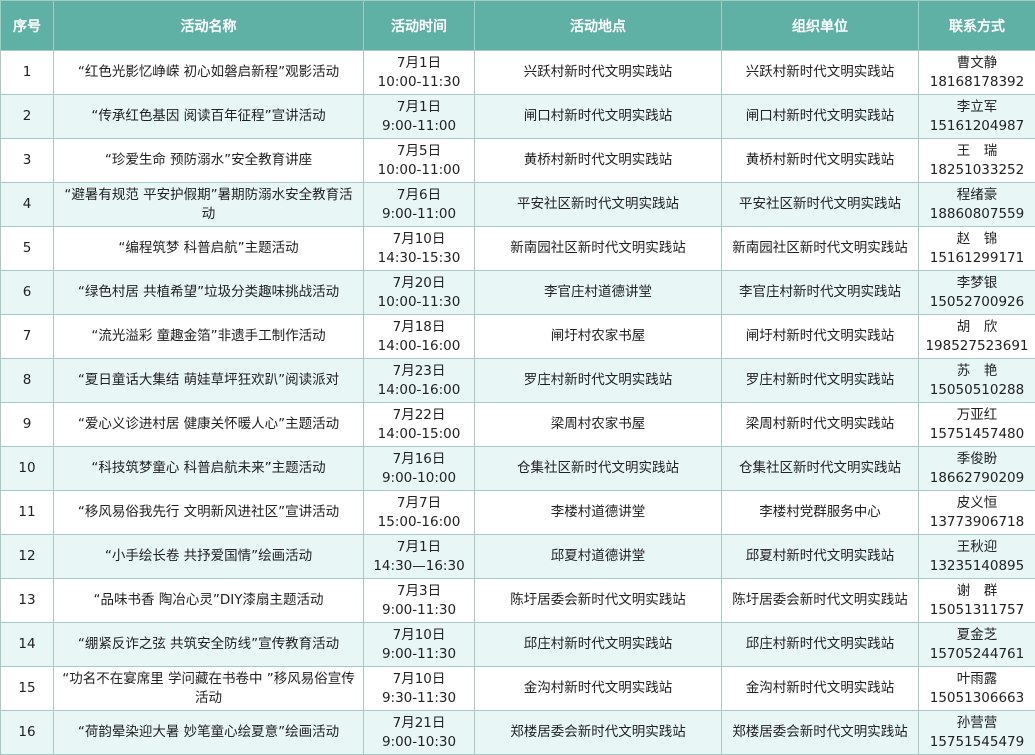 The image size is (1035, 755). Describe the element at coordinates (419, 150) in the screenshot. I see `cell-date: 7月5日` at that location.